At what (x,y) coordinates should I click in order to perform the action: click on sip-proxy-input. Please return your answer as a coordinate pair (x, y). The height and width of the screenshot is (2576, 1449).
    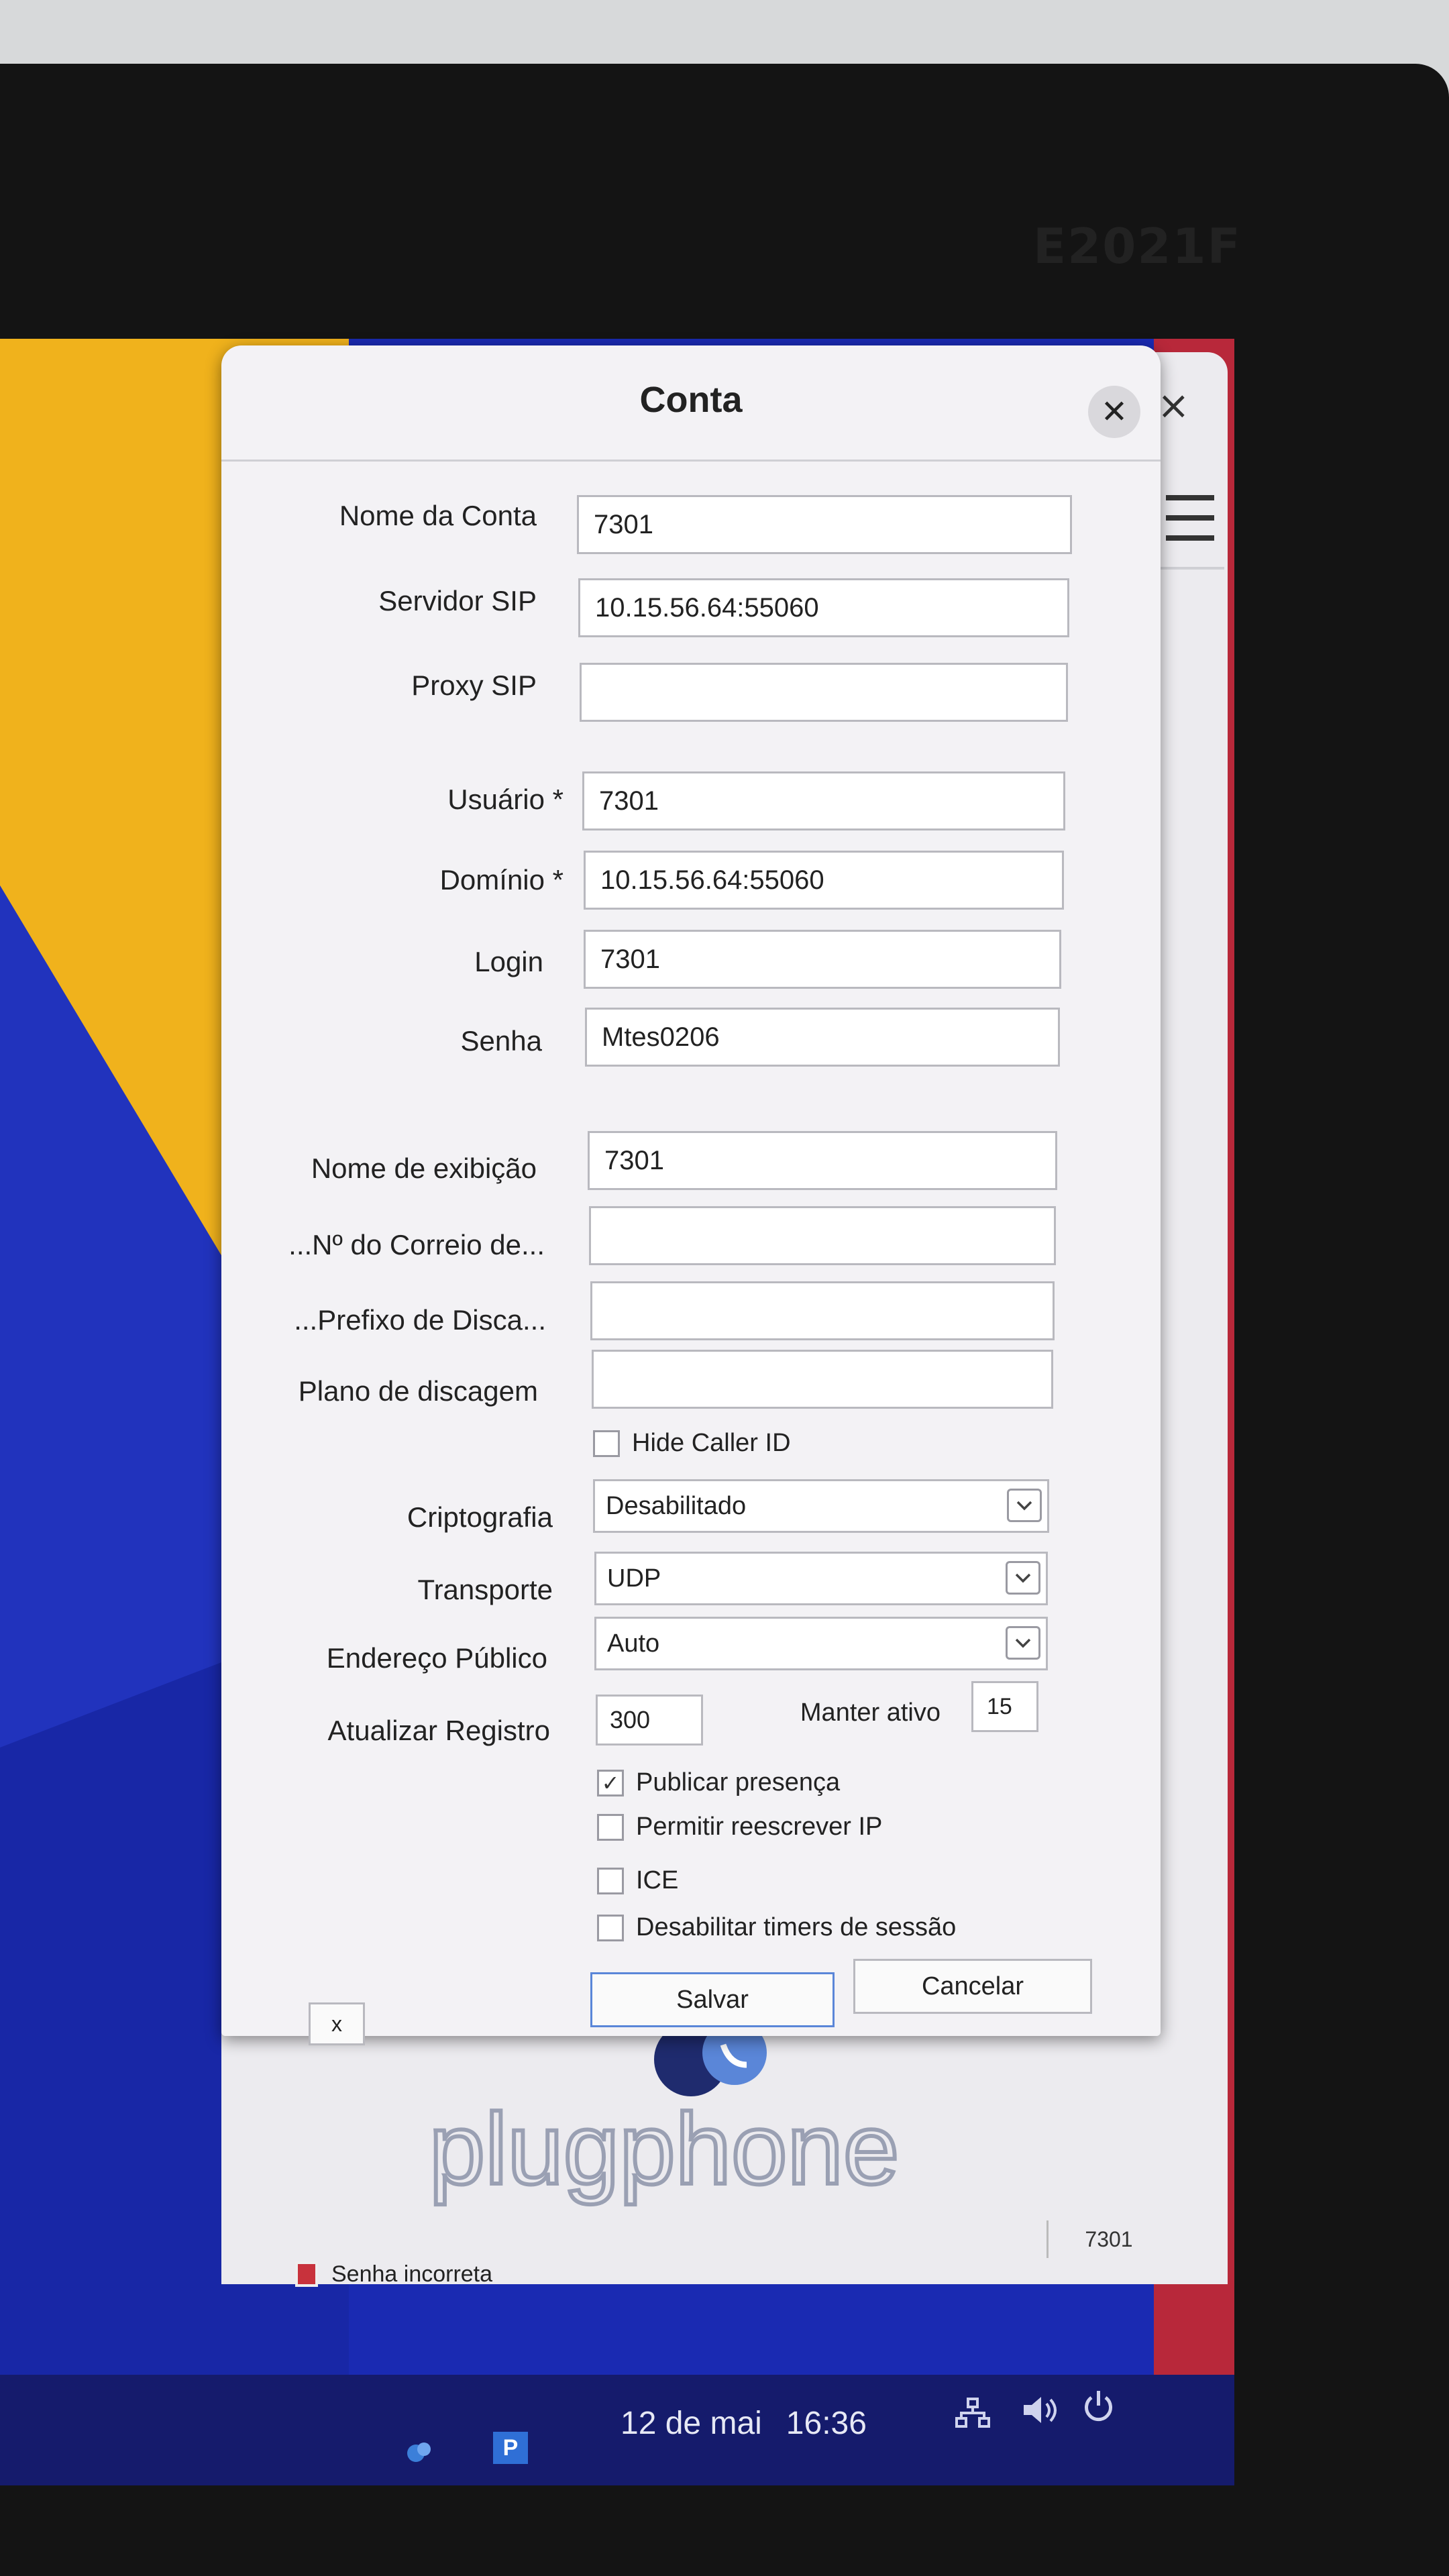
    Looking at the image, I should click on (824, 692).